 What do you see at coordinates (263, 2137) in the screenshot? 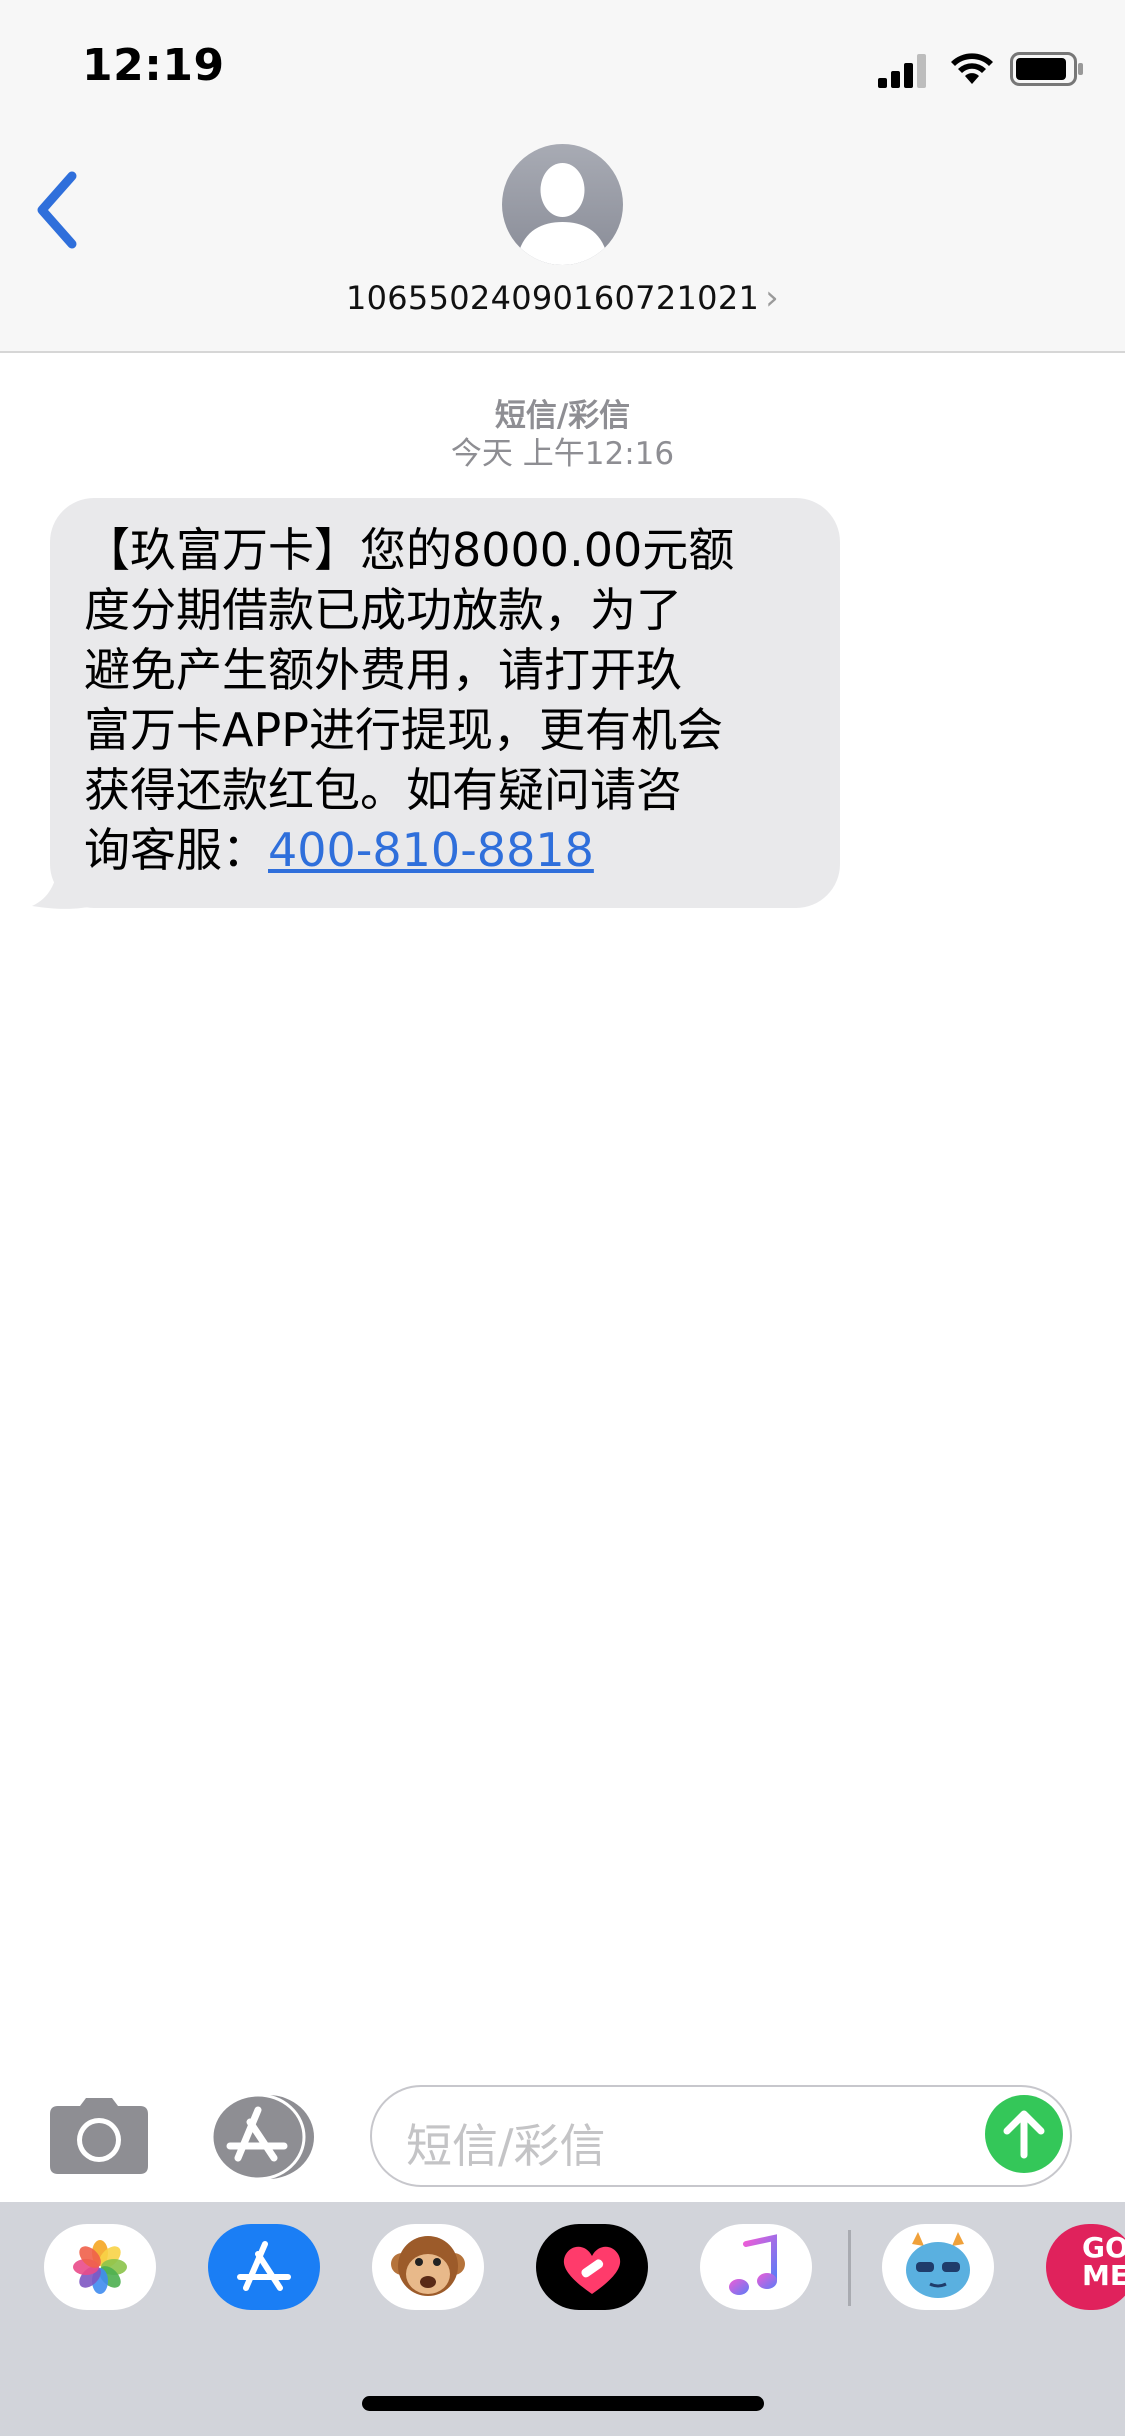
I see `app-store-button-icon` at bounding box center [263, 2137].